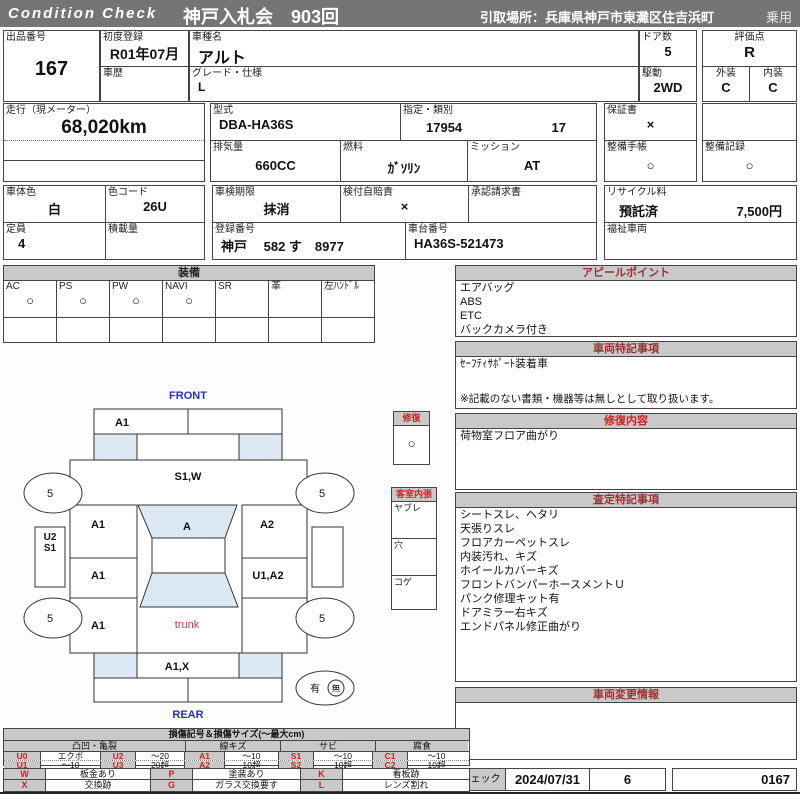 This screenshot has width=800, height=800. I want to click on body-color-box: 車体色 白 色コード 26U 定員 4 積載量, so click(104, 222).